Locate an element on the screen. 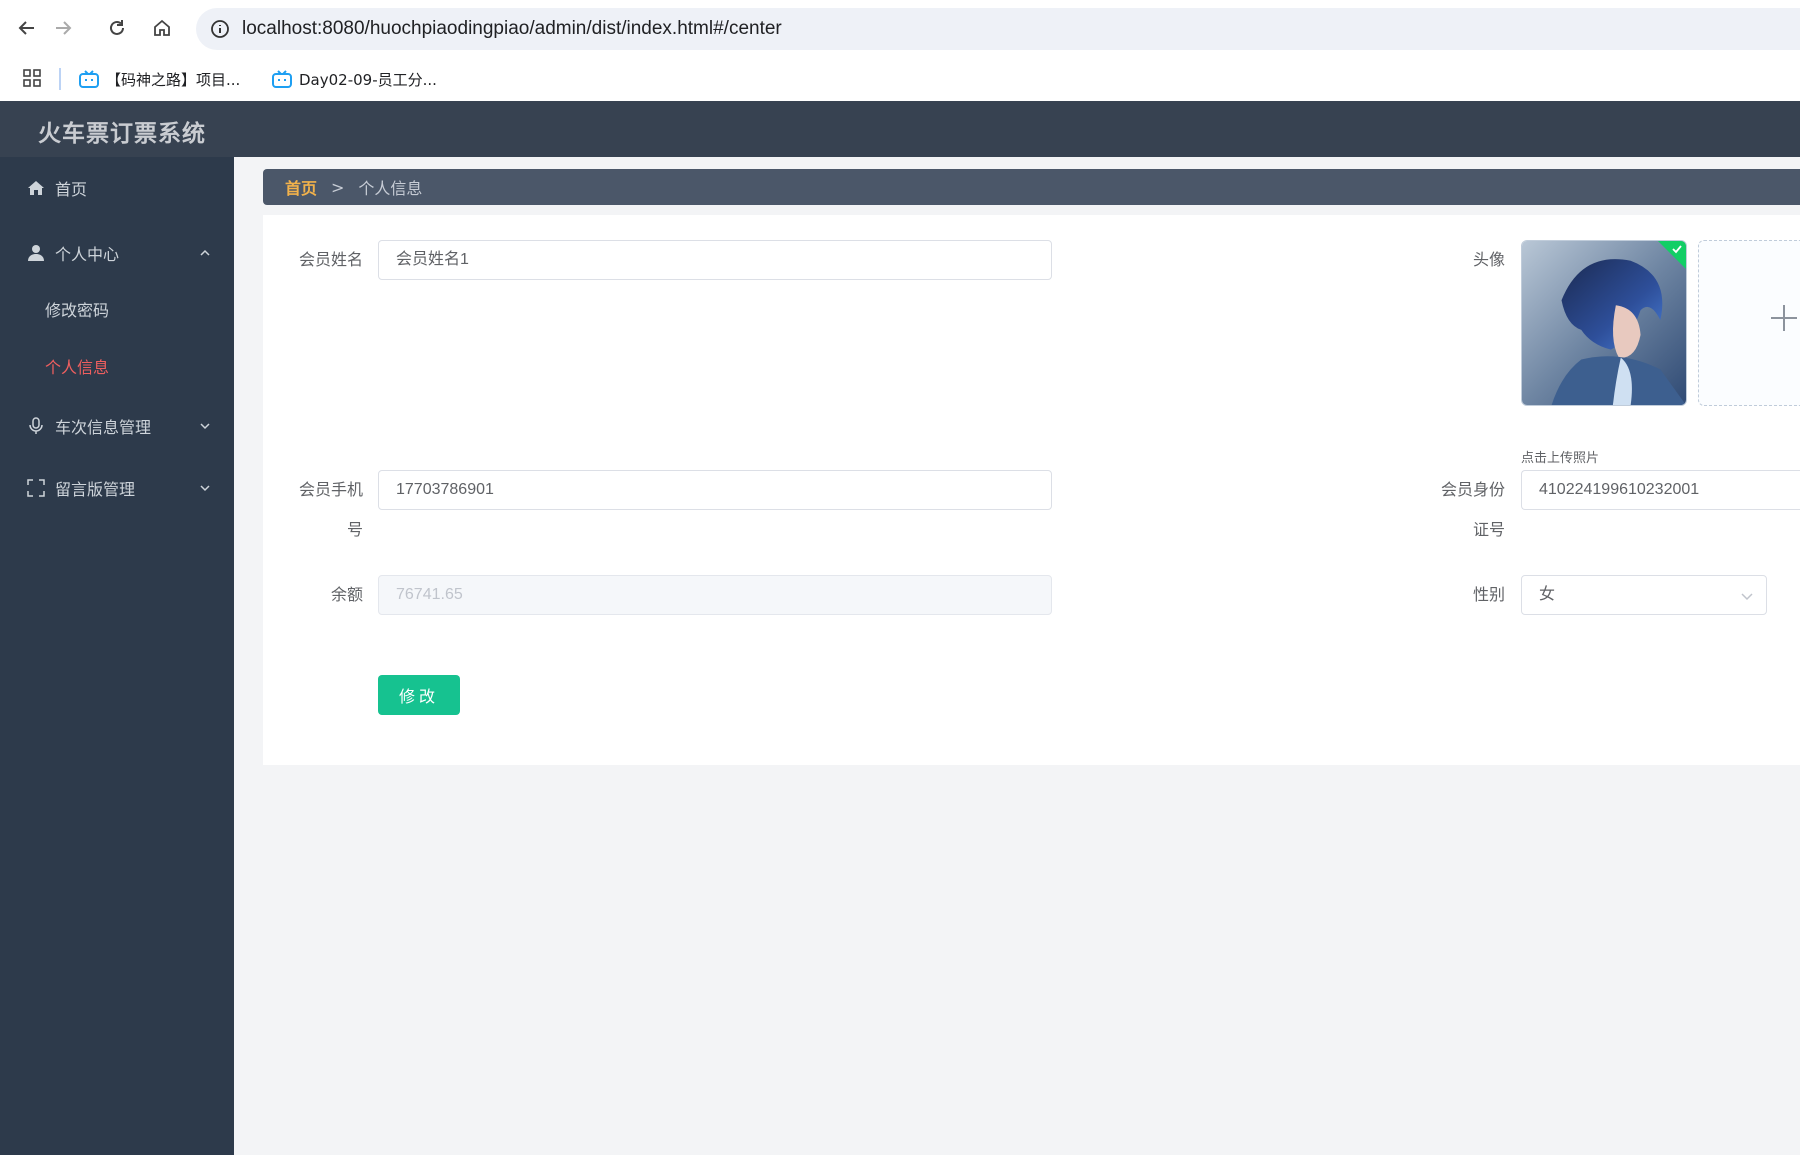  phone-label-line1: 会员手机 is located at coordinates (330, 489).